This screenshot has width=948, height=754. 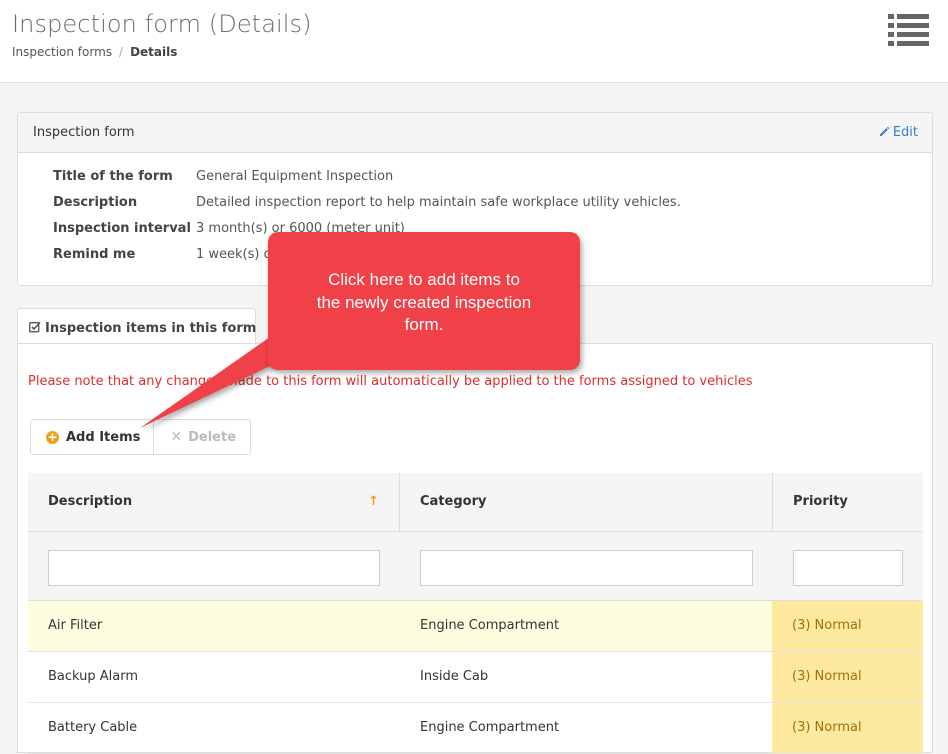 What do you see at coordinates (90, 501) in the screenshot?
I see `column-label: Description` at bounding box center [90, 501].